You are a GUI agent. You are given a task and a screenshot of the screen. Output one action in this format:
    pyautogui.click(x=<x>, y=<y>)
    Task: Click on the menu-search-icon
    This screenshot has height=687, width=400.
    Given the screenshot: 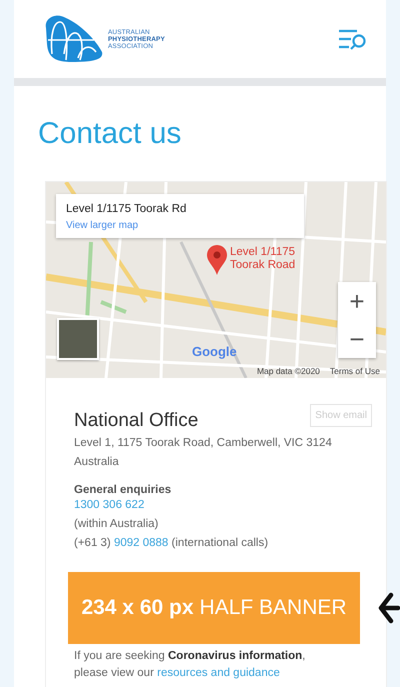 What is the action you would take?
    pyautogui.click(x=353, y=39)
    